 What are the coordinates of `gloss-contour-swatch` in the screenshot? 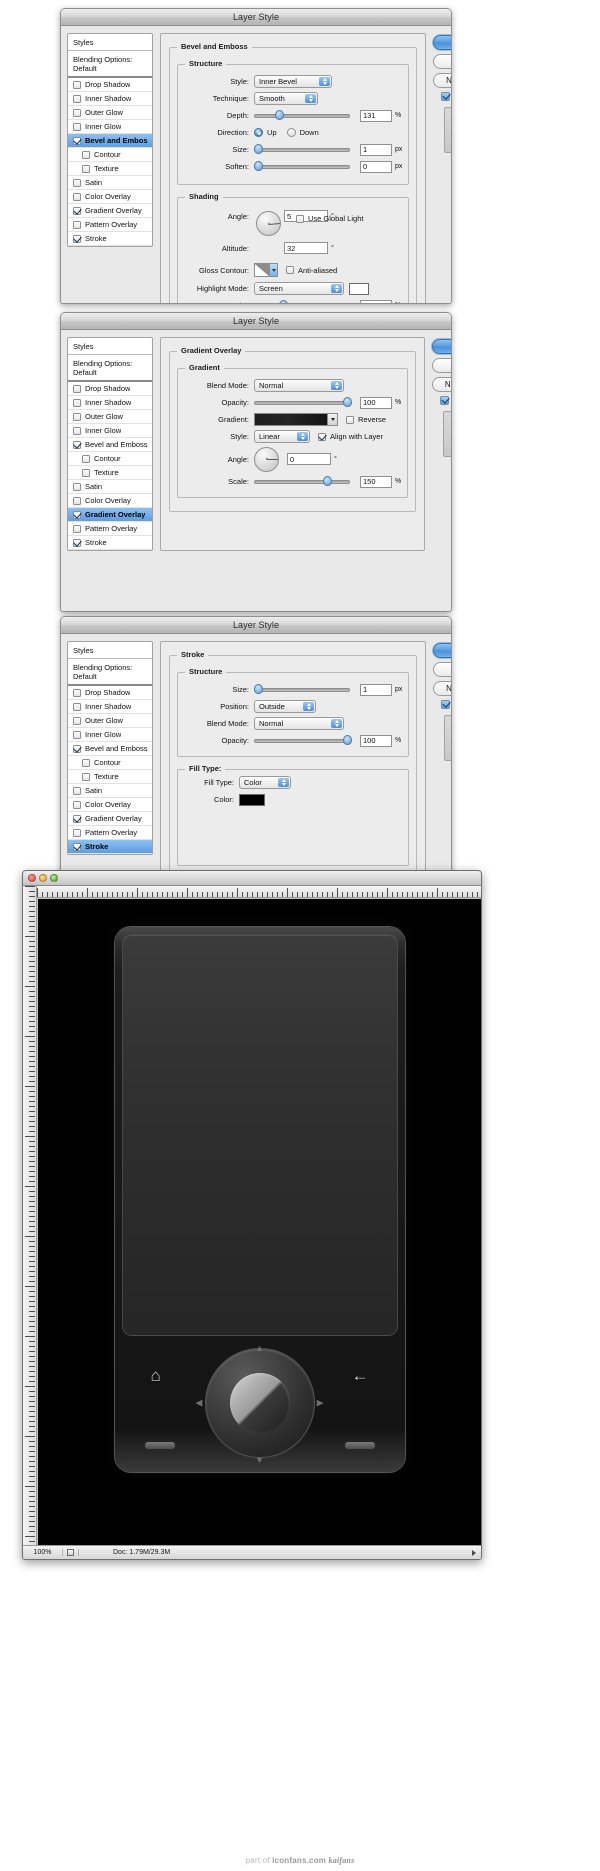 It's located at (266, 270).